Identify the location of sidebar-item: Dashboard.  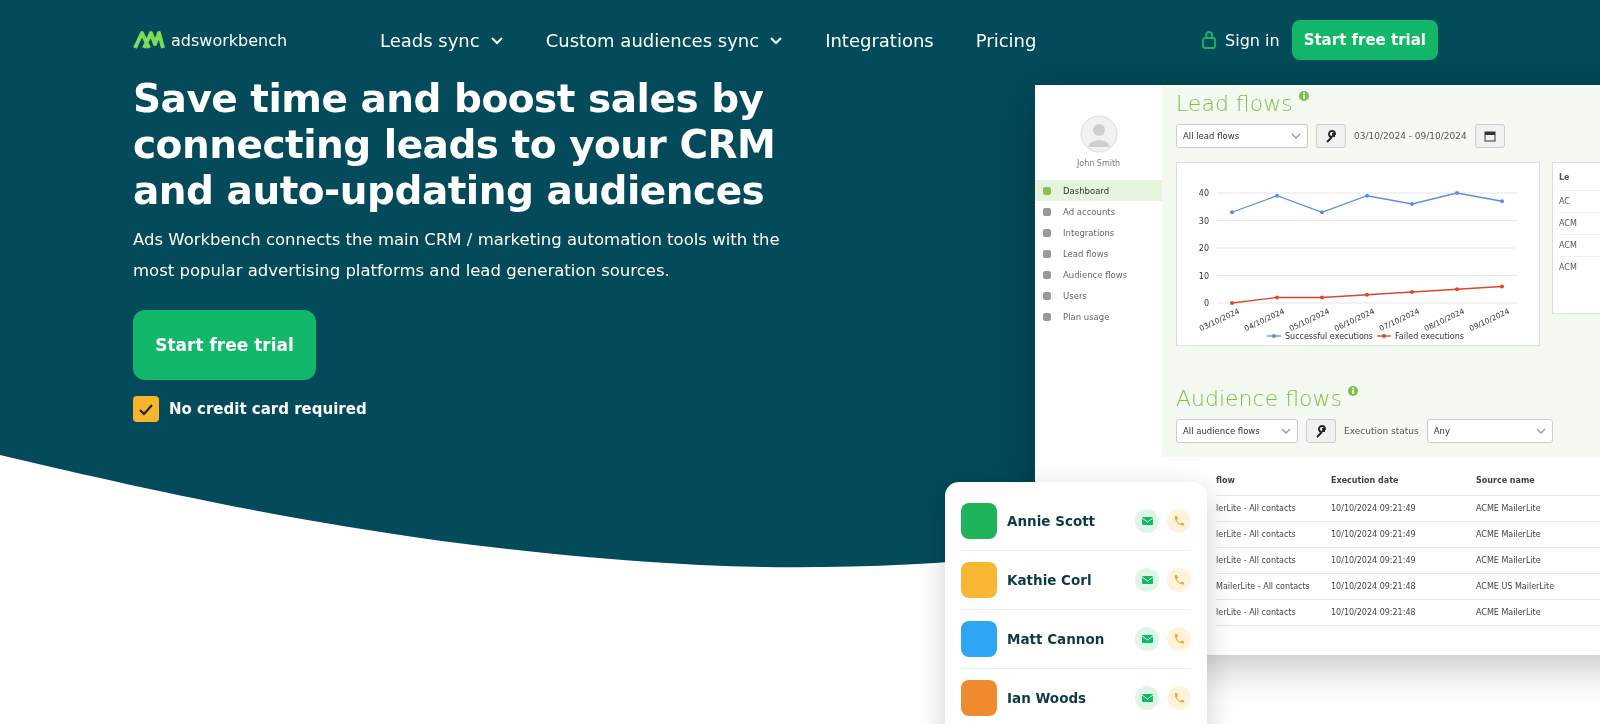
(1098, 190).